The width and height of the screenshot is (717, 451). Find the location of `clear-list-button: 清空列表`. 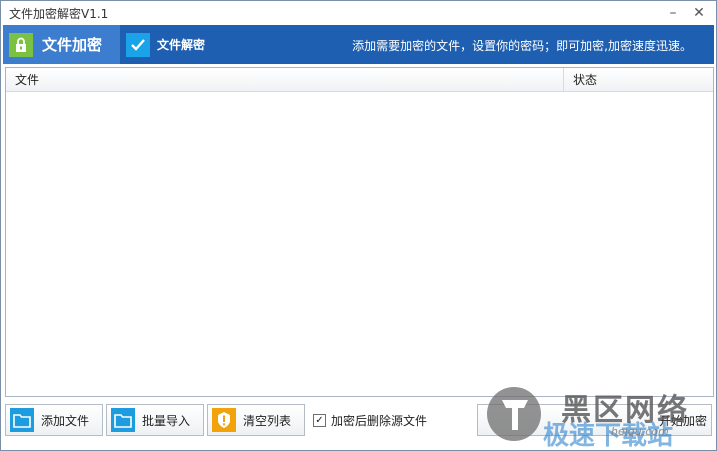

clear-list-button: 清空列表 is located at coordinates (256, 420).